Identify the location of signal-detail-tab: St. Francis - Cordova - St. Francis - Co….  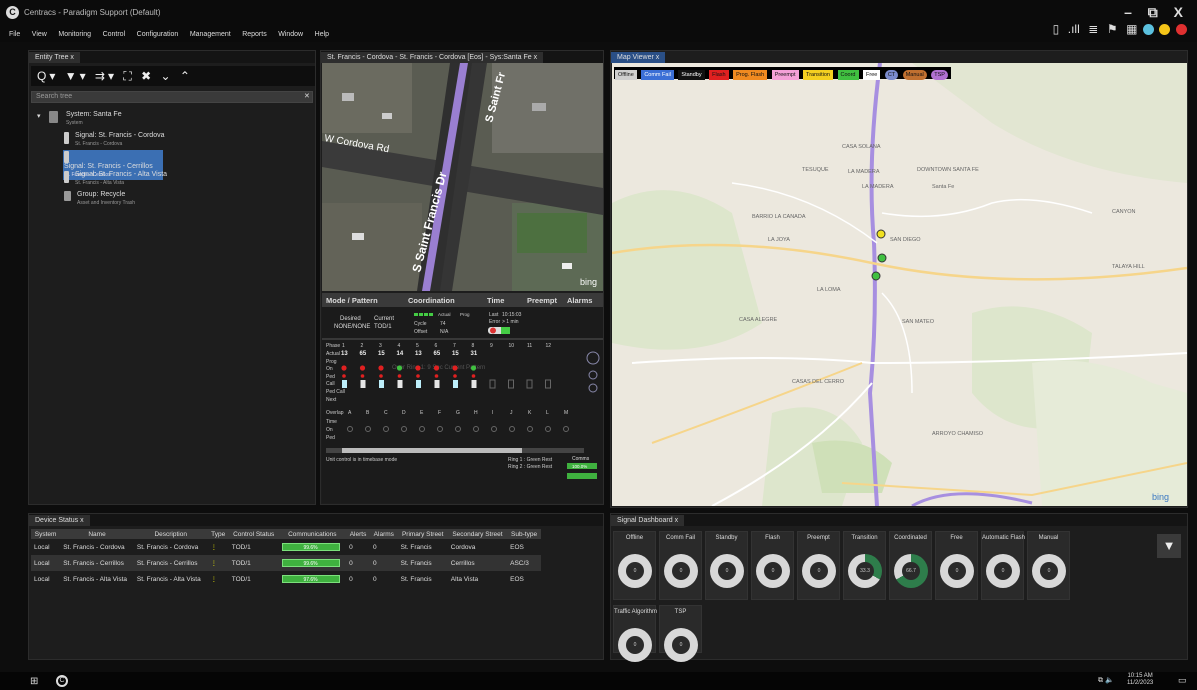
(432, 57).